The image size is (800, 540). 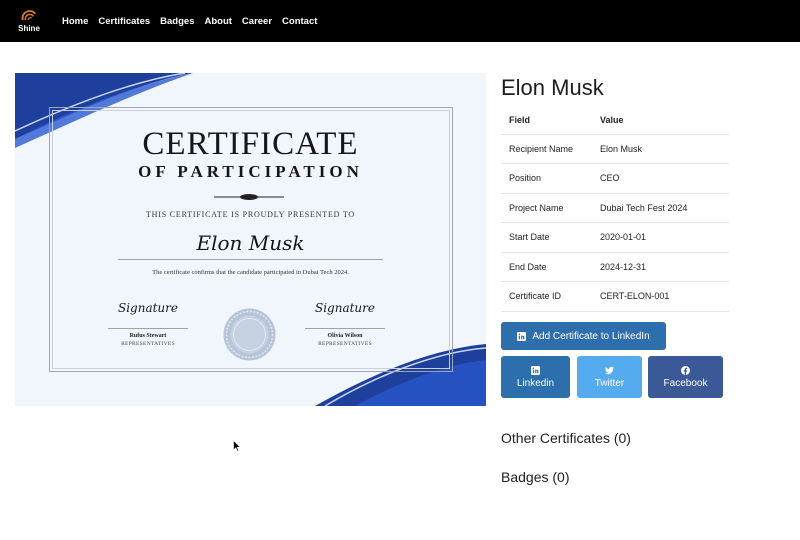 What do you see at coordinates (660, 237) in the screenshot?
I see `value-cell: 2020-01-01` at bounding box center [660, 237].